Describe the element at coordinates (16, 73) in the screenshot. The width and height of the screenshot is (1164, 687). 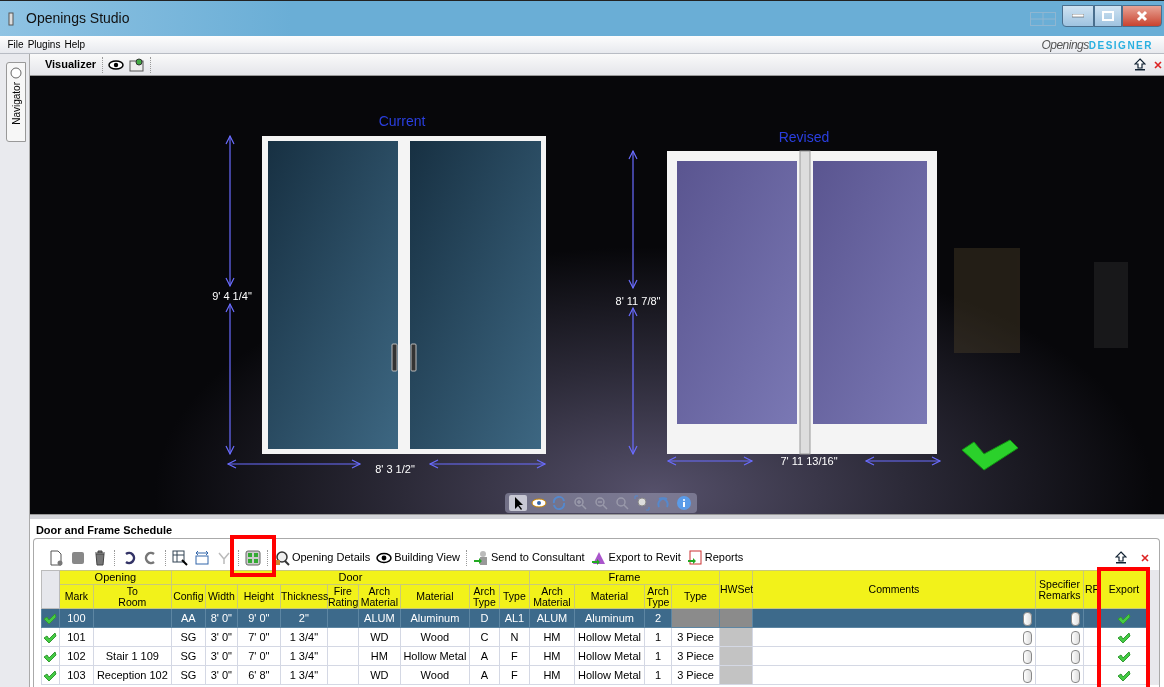
I see `compass-icon` at that location.